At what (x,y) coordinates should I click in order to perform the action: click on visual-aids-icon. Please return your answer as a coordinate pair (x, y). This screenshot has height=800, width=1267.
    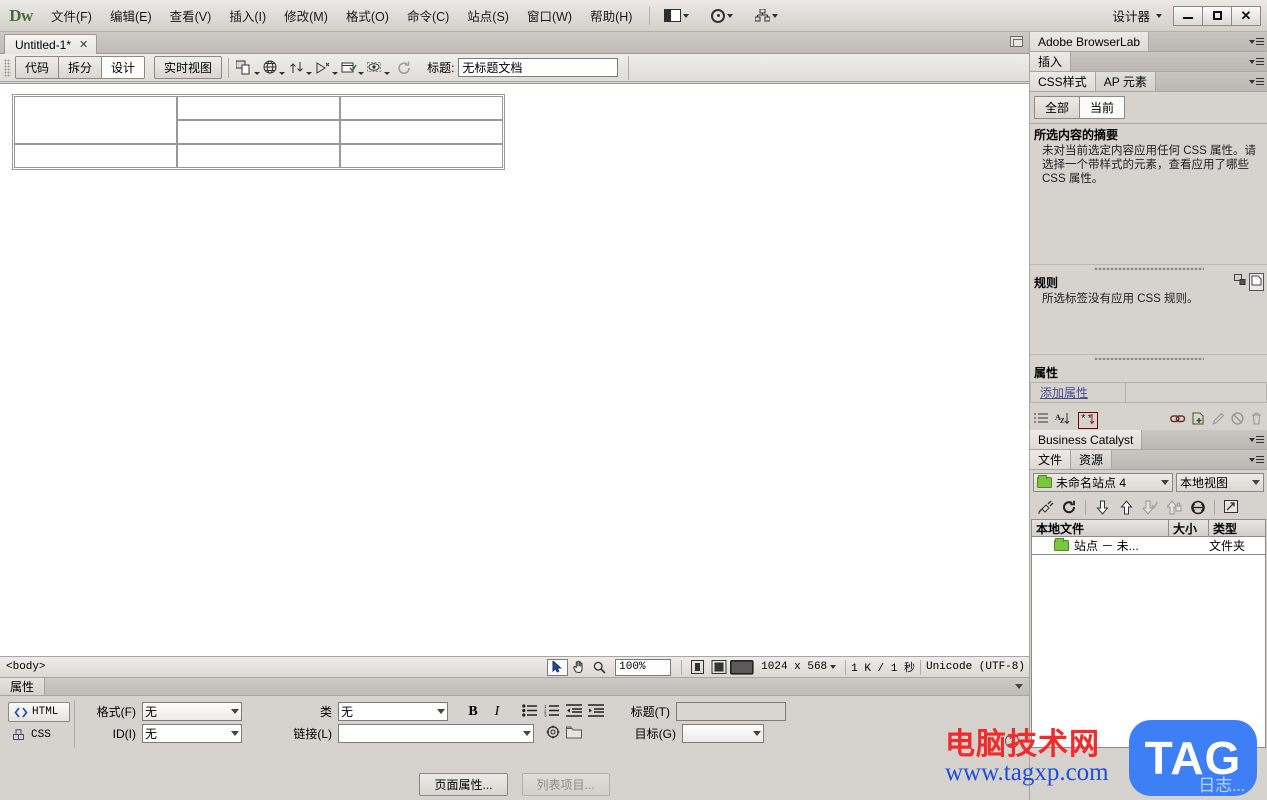
    Looking at the image, I should click on (378, 68).